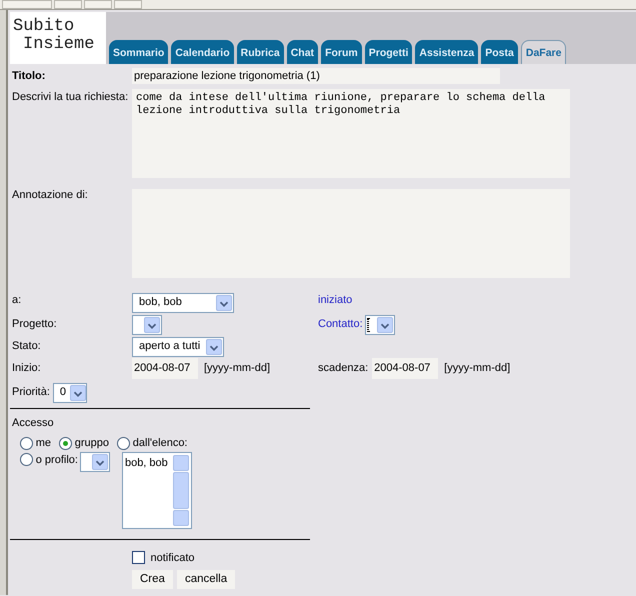 This screenshot has width=636, height=596. Describe the element at coordinates (183, 302) in the screenshot. I see `assignee-select: bob, bob` at that location.